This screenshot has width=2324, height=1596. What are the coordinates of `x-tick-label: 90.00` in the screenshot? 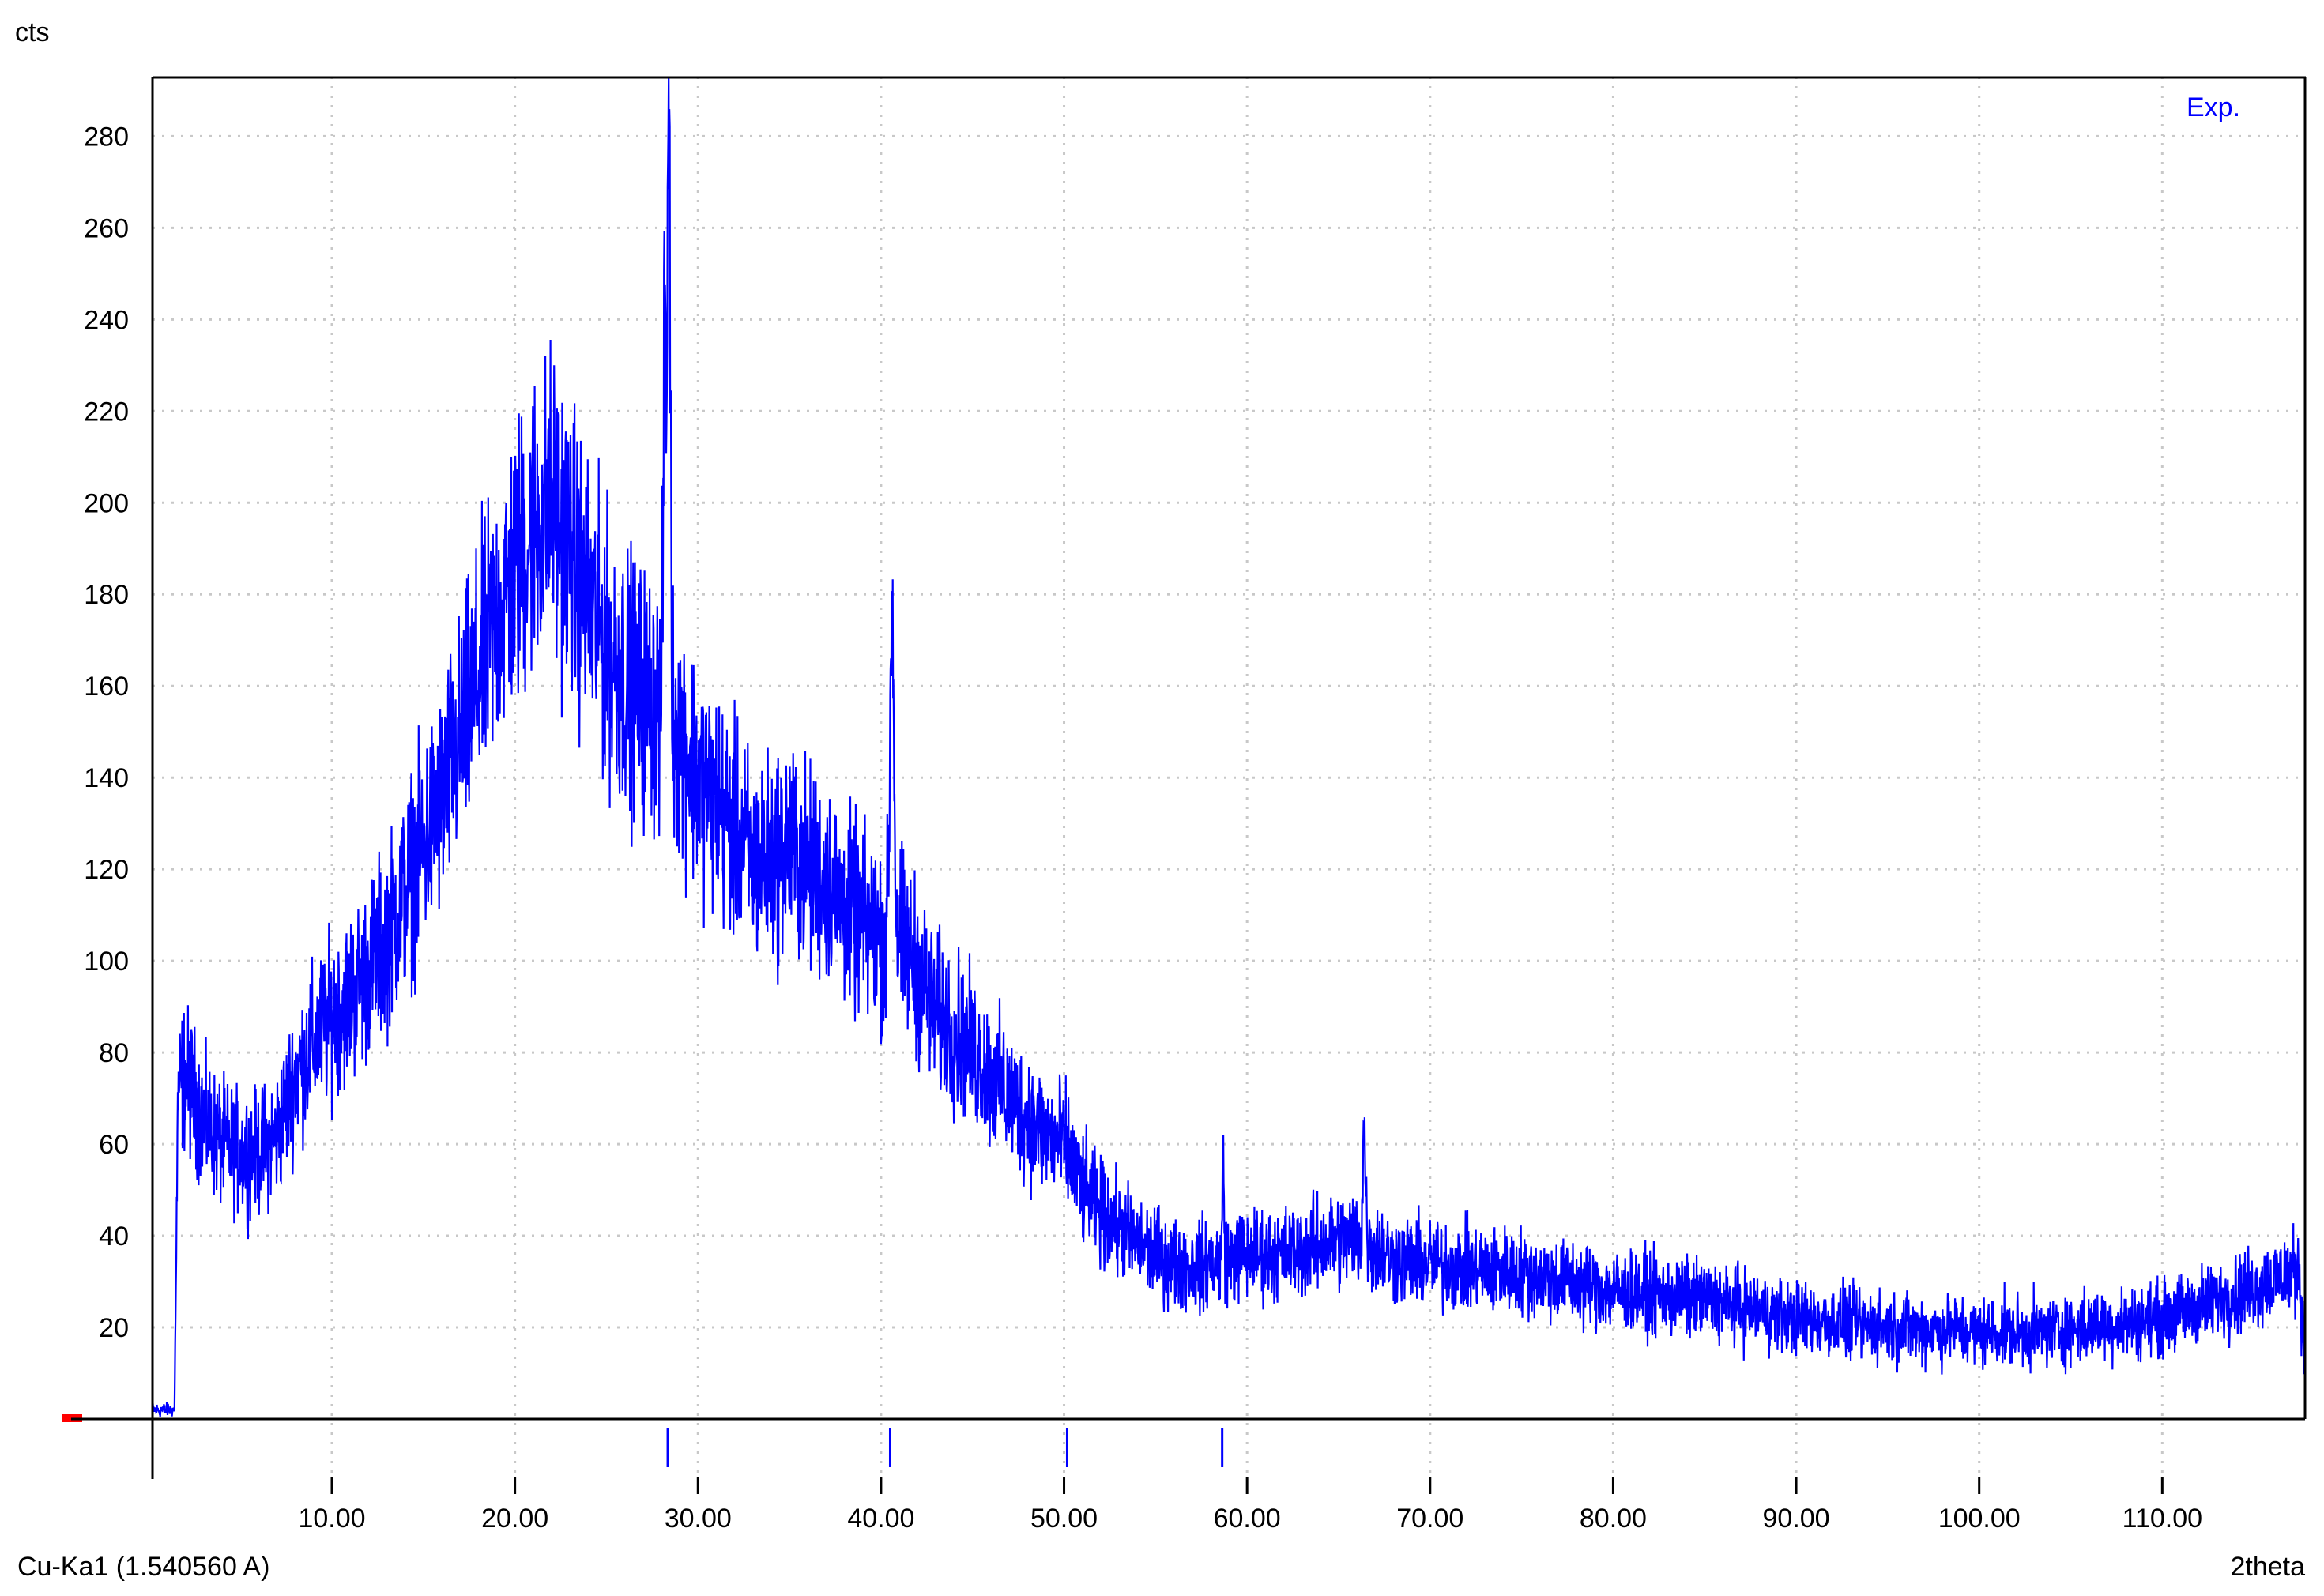 It's located at (1797, 1519).